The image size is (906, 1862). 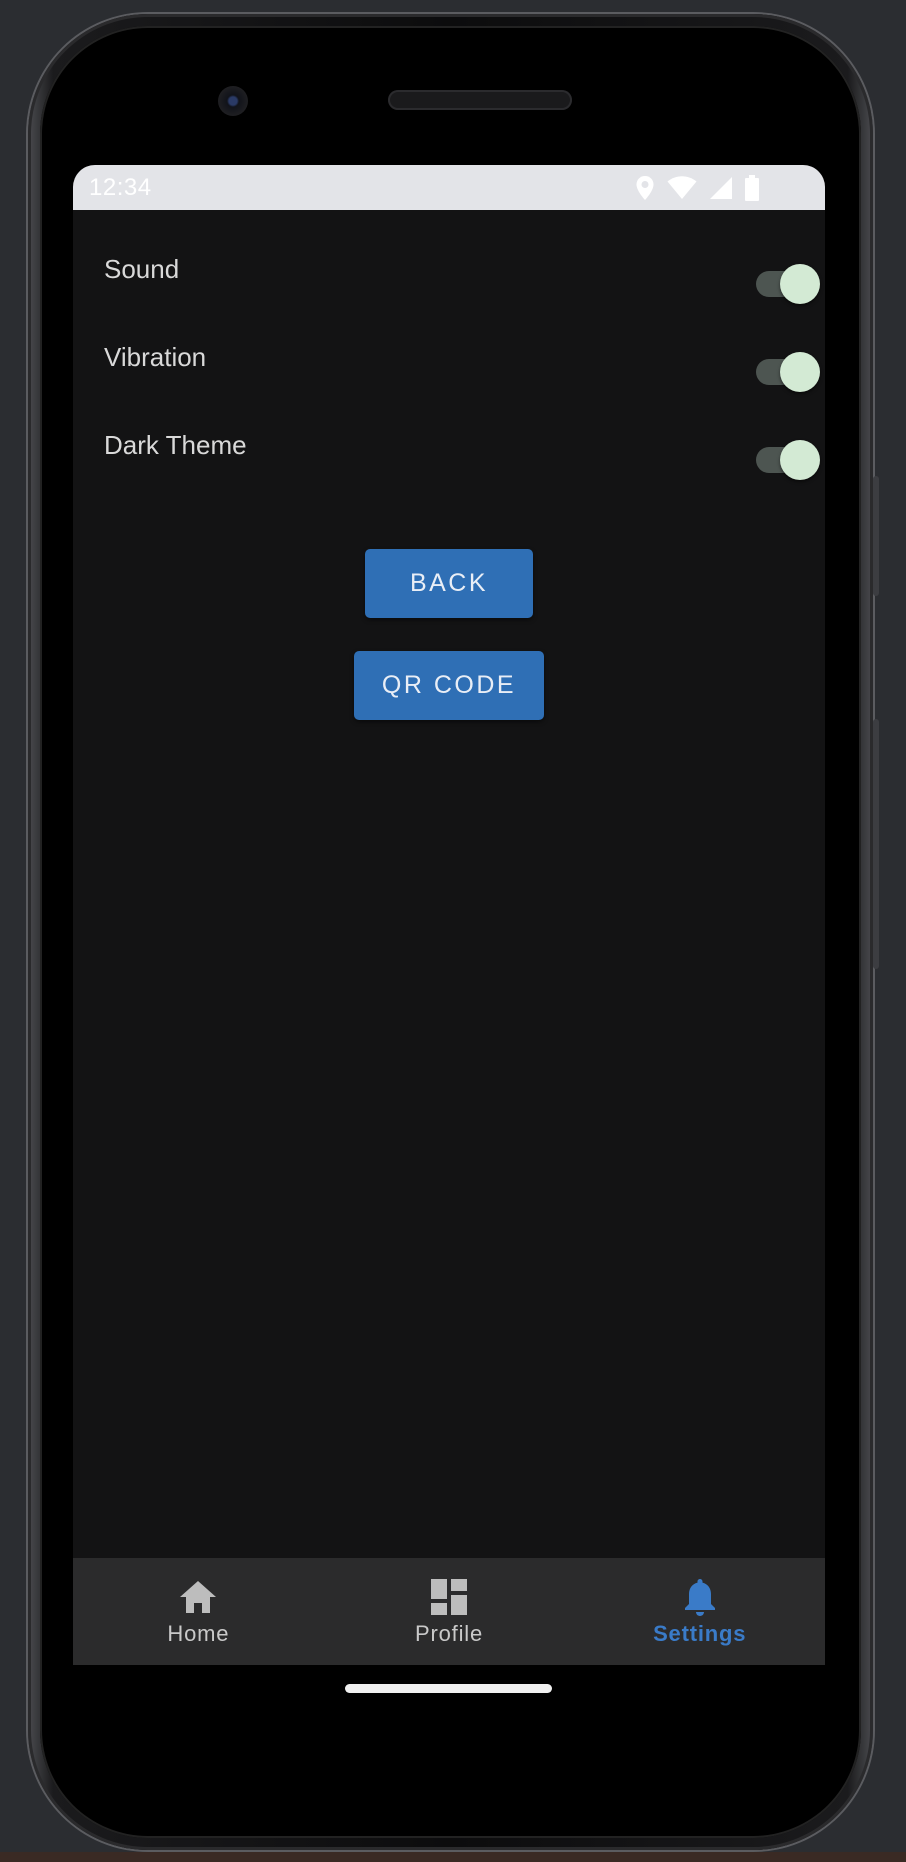 I want to click on battery-icon, so click(x=752, y=187).